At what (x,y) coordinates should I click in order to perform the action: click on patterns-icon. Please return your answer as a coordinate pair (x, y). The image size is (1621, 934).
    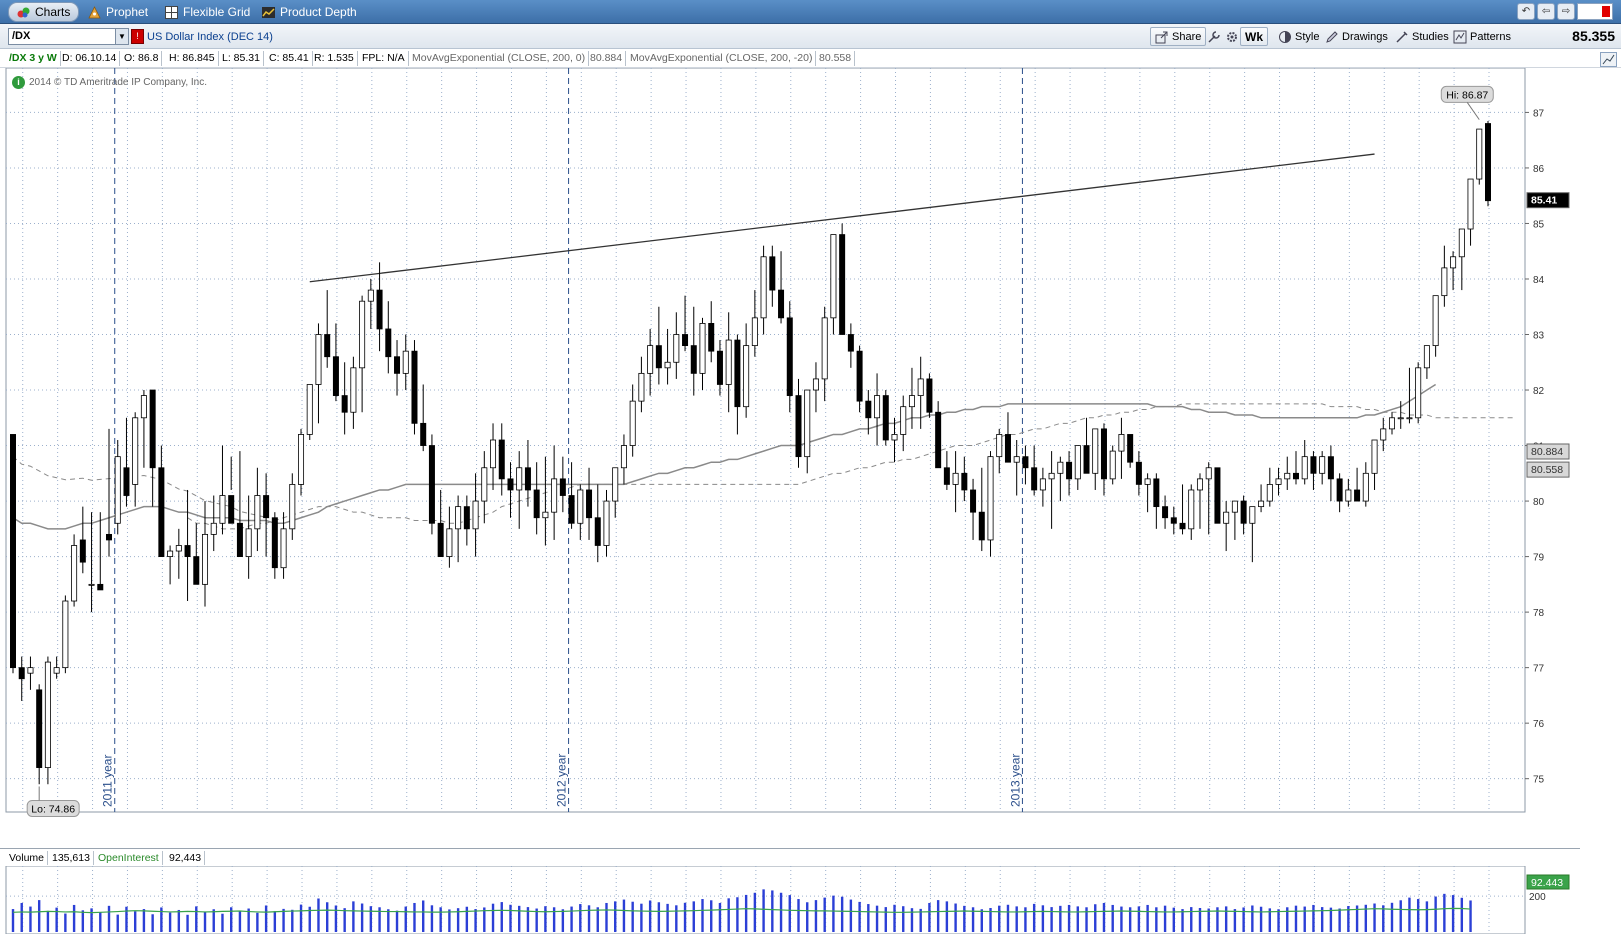
    Looking at the image, I should click on (1460, 37).